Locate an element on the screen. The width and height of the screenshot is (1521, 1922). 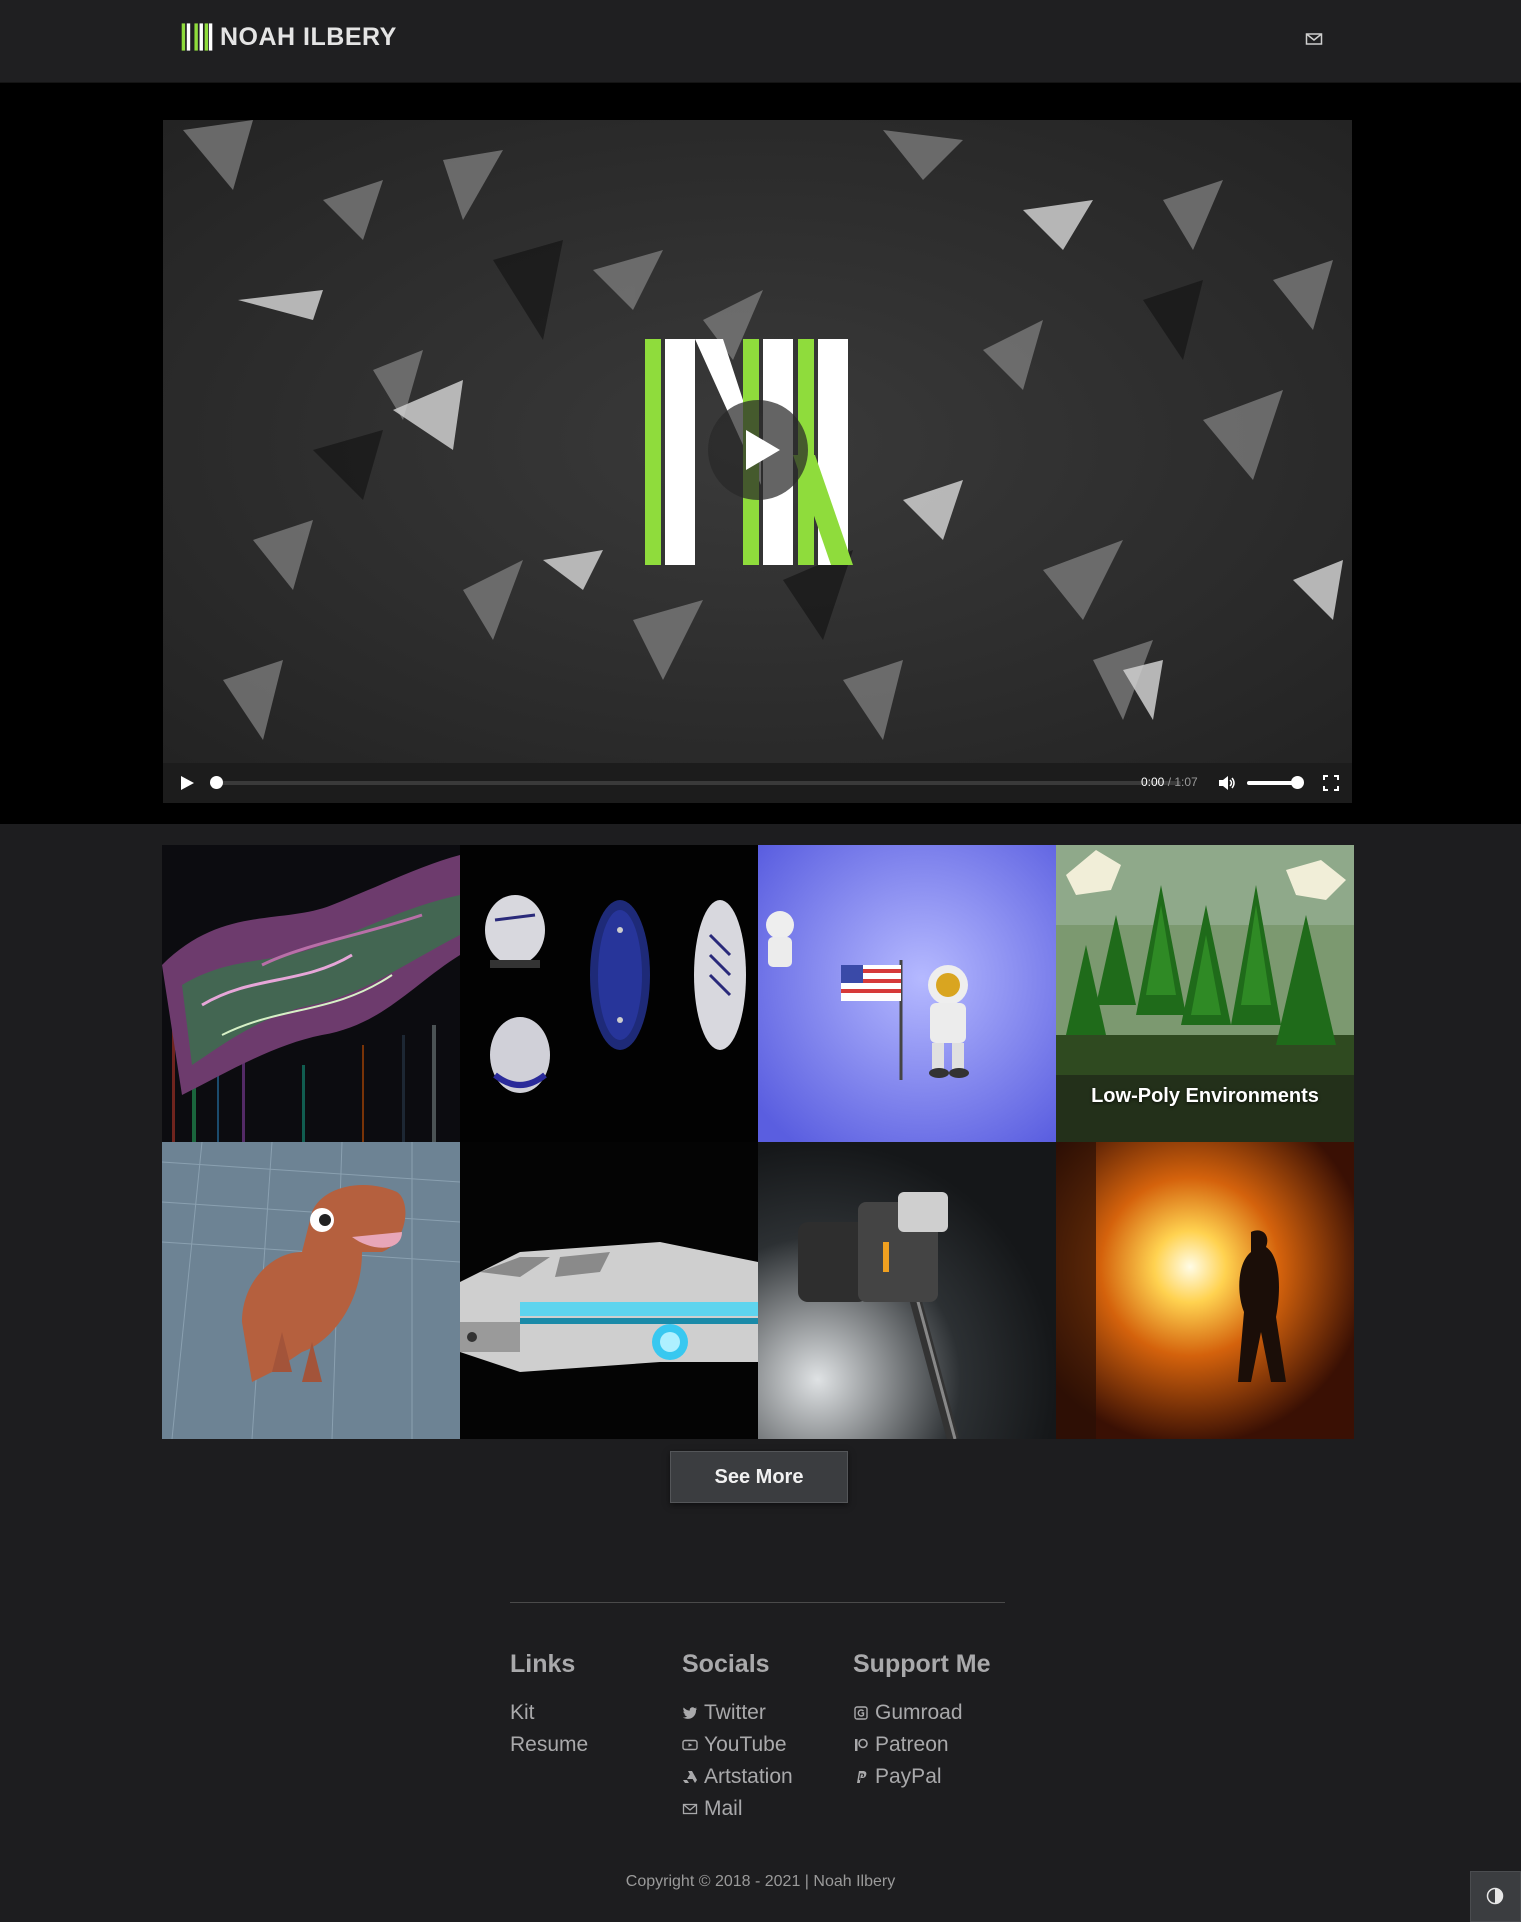
footer-link-youtube: YouTube is located at coordinates (737, 1745).